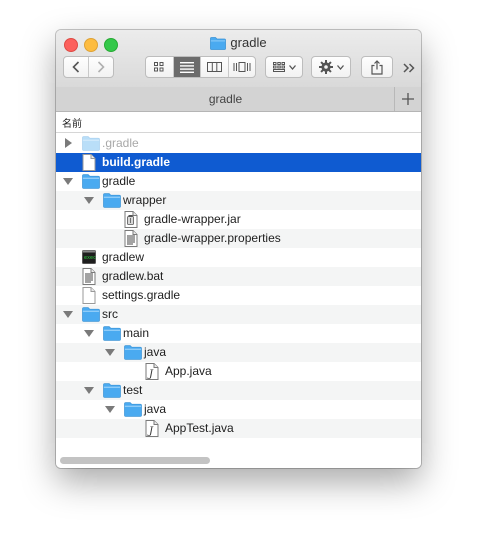 This screenshot has width=477, height=549. I want to click on title-bar: gradle, so click(238, 59).